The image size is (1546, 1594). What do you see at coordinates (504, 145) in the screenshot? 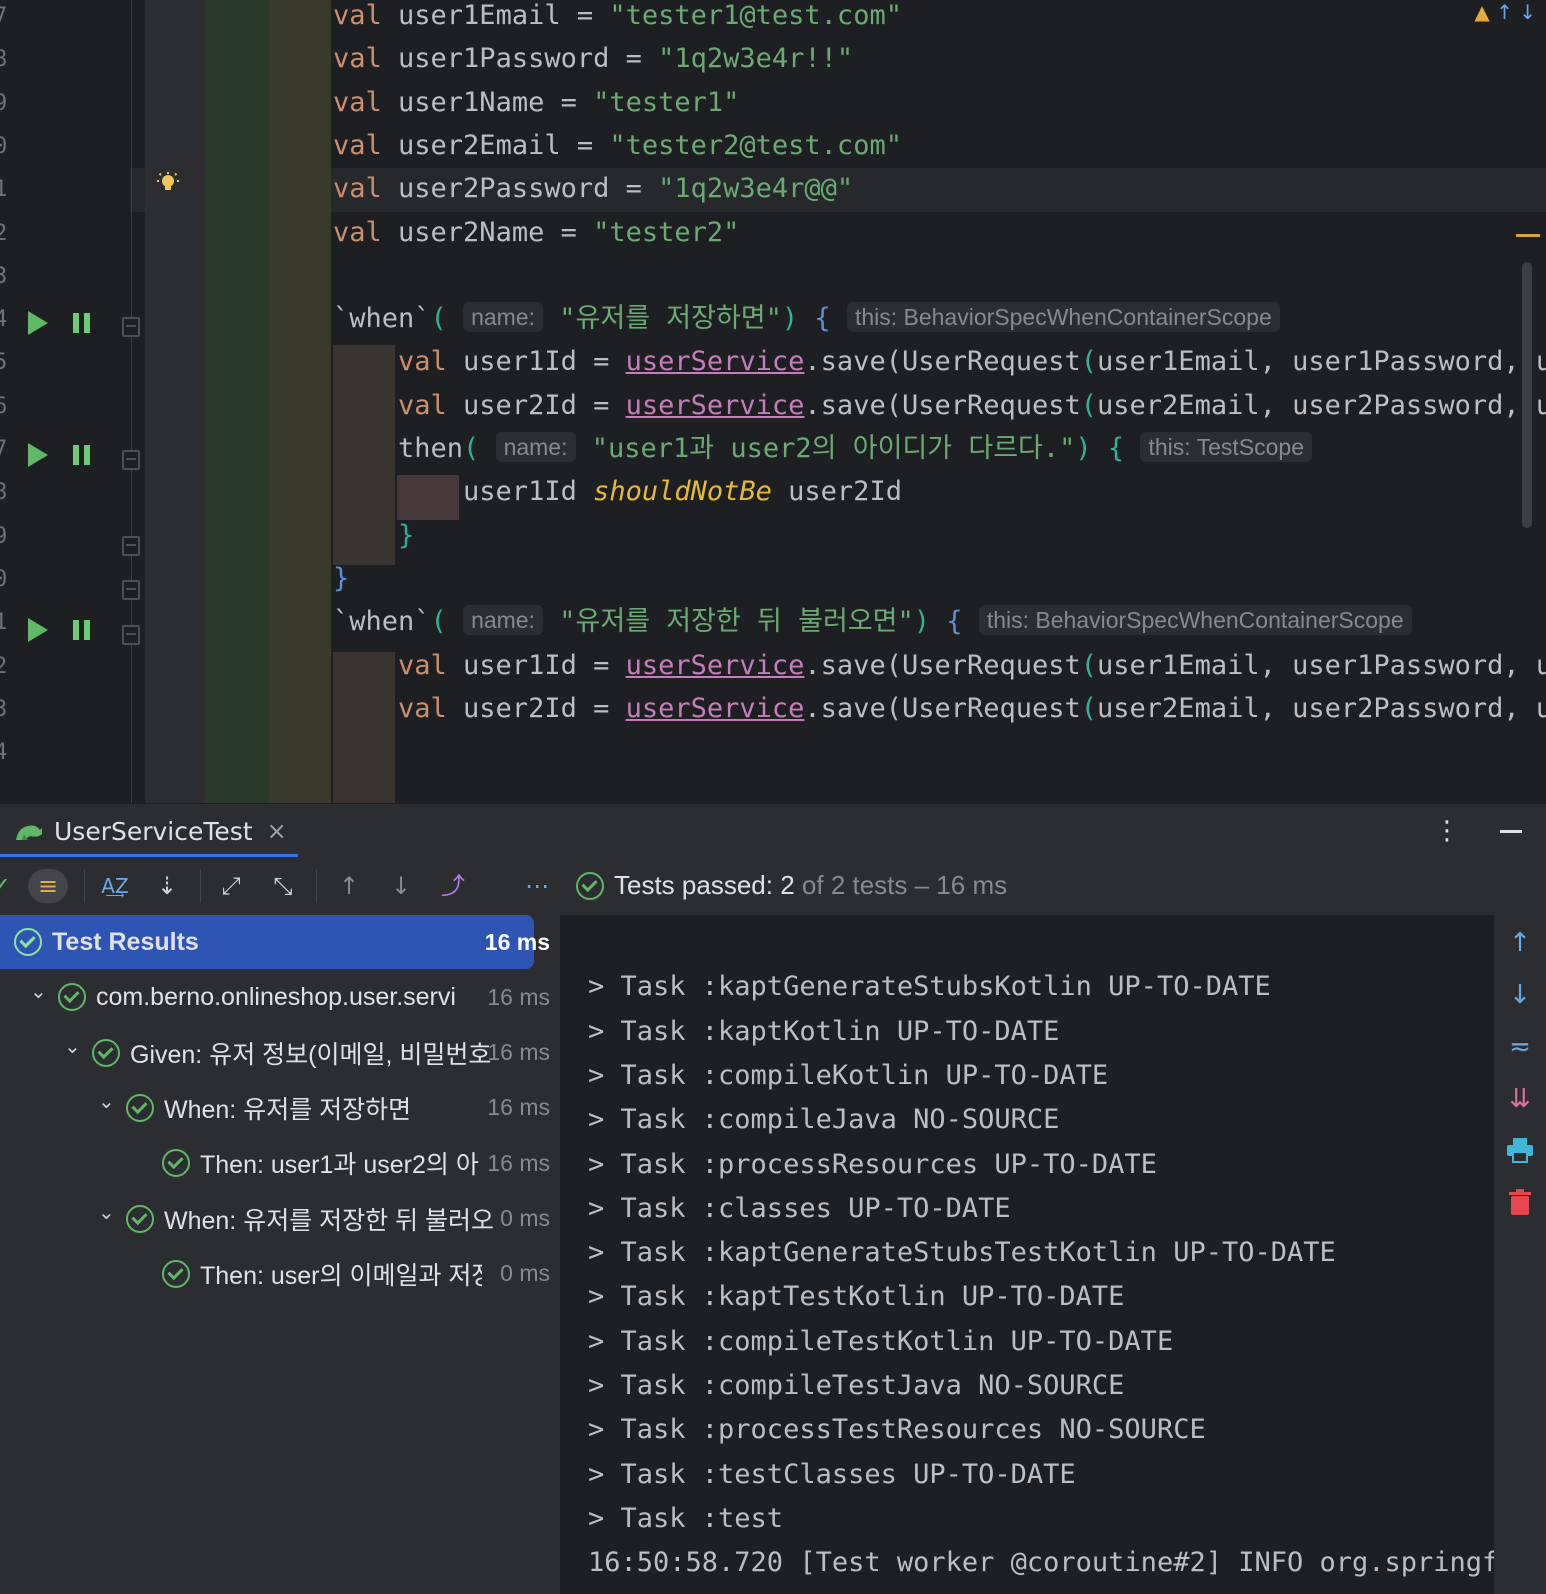
I see `code-token: user2Email =` at bounding box center [504, 145].